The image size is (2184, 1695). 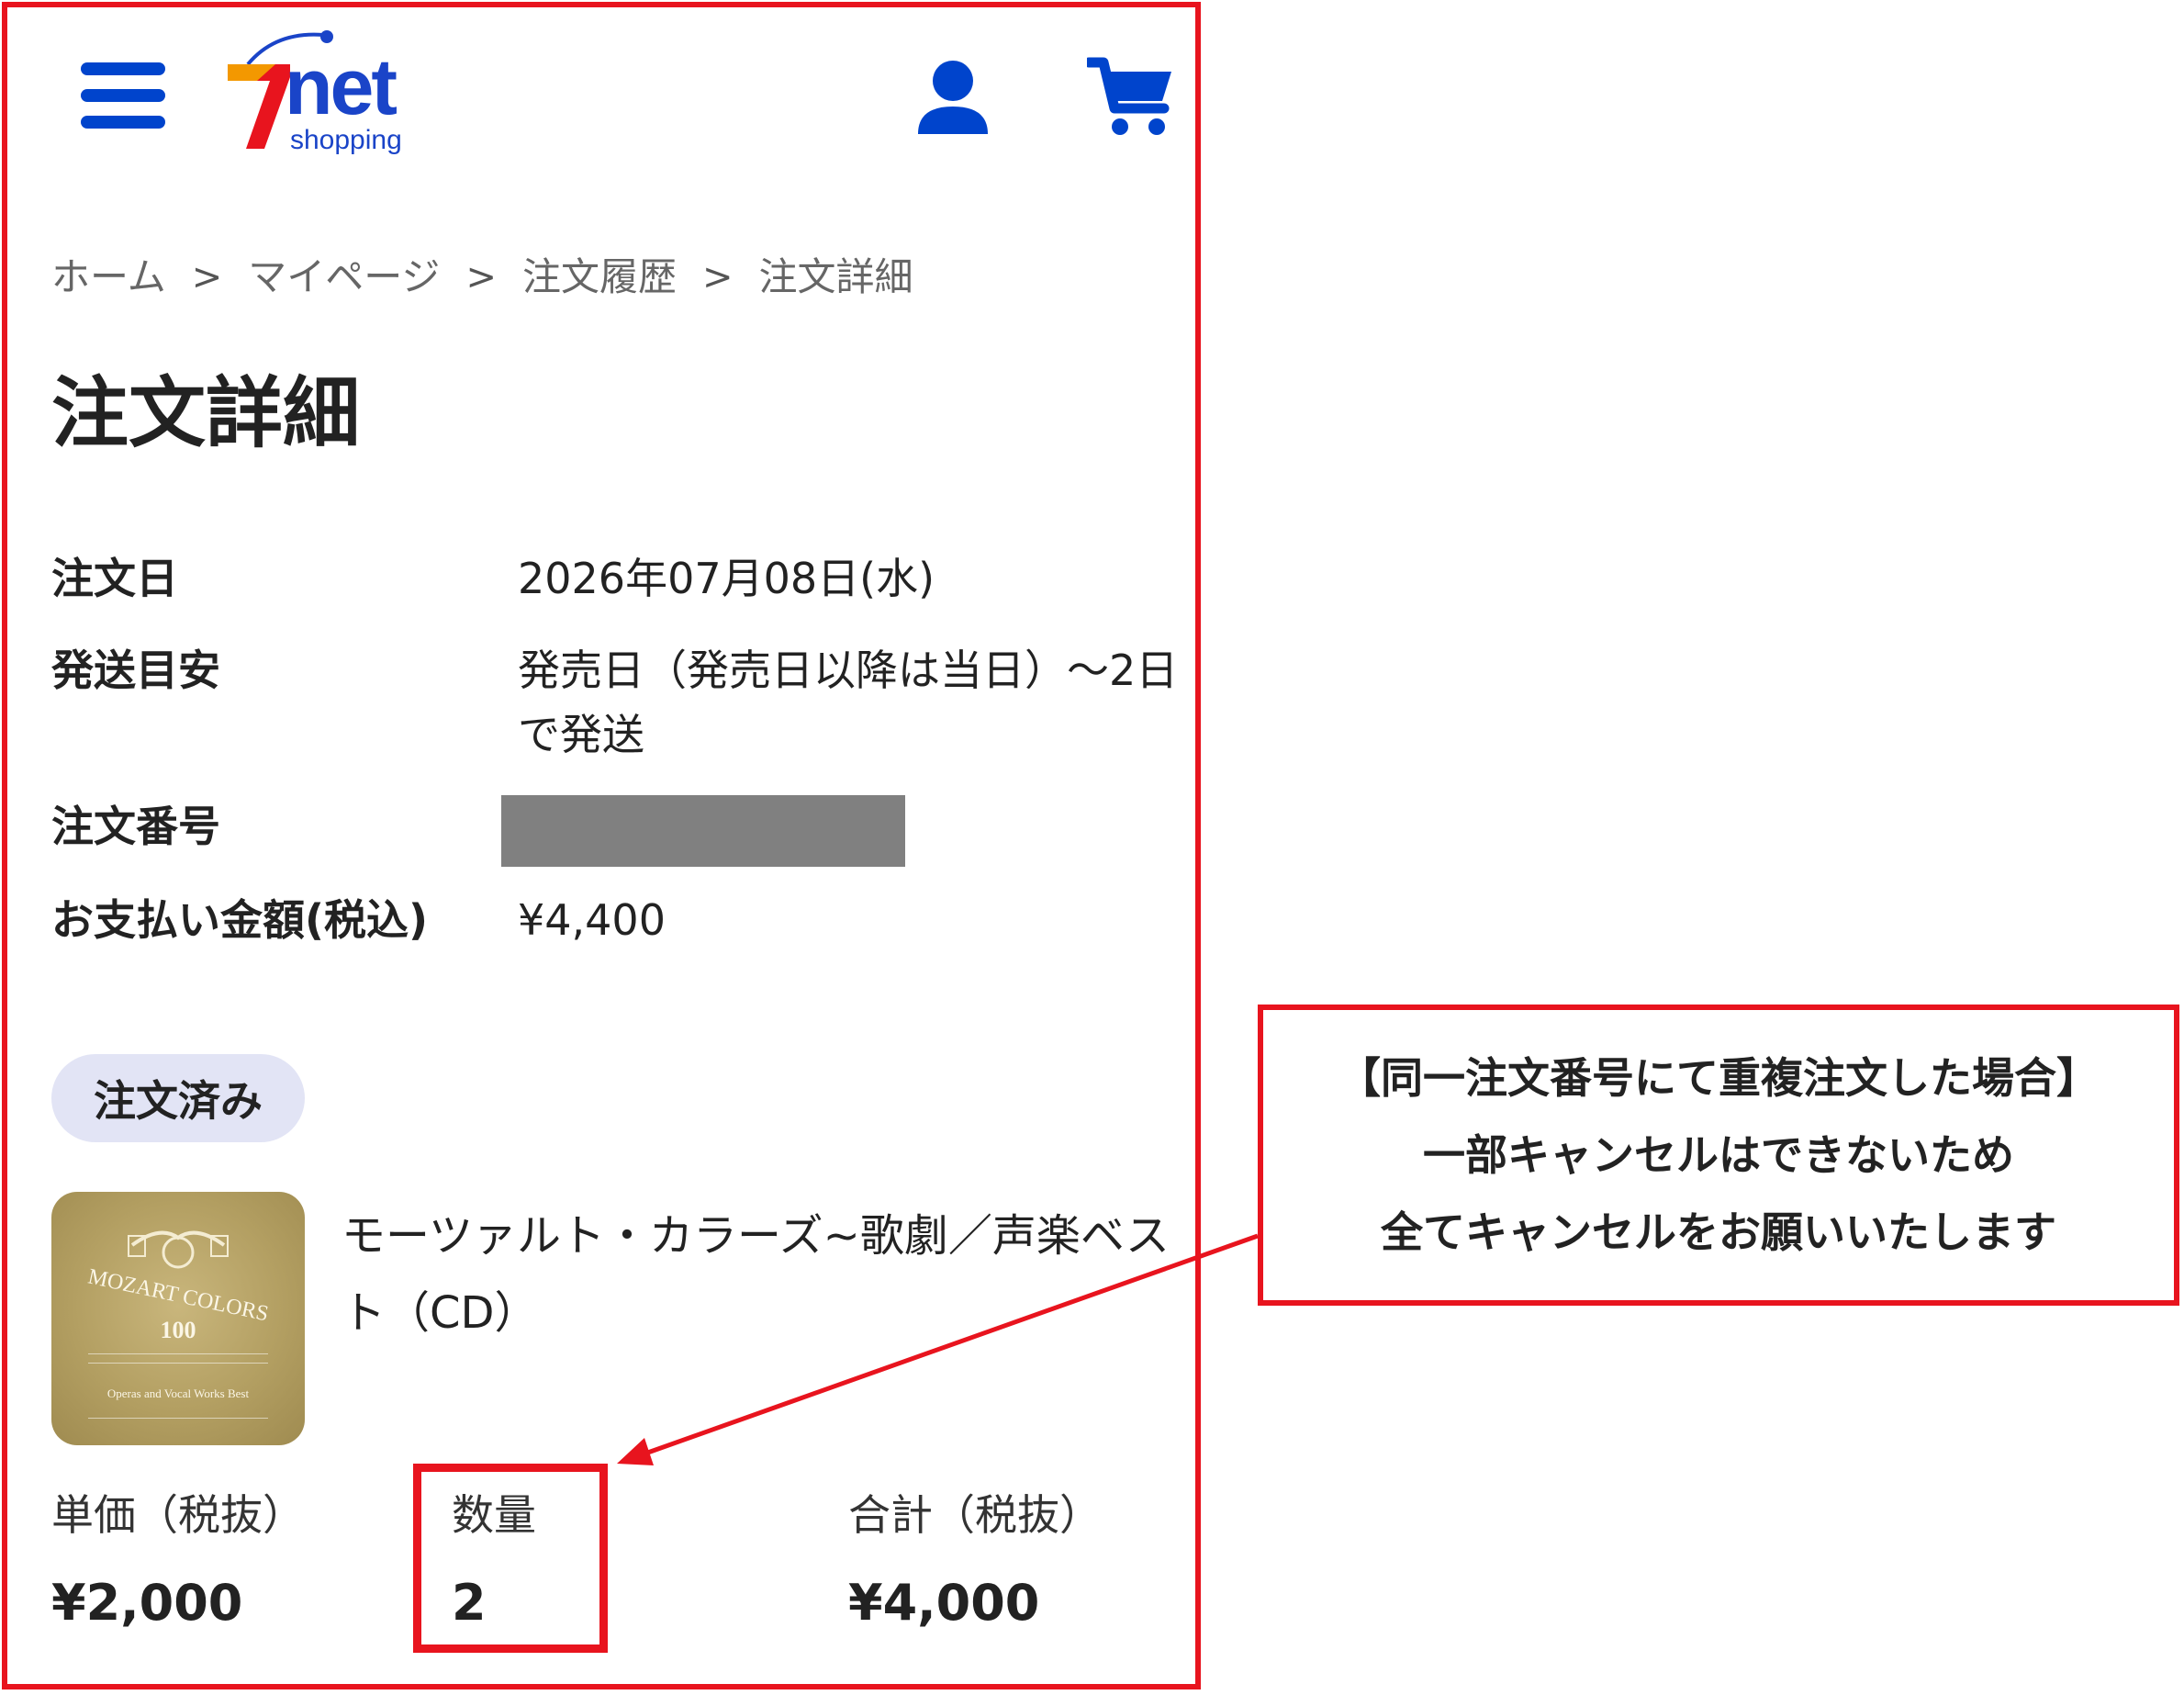 I want to click on user-icon, so click(x=952, y=97).